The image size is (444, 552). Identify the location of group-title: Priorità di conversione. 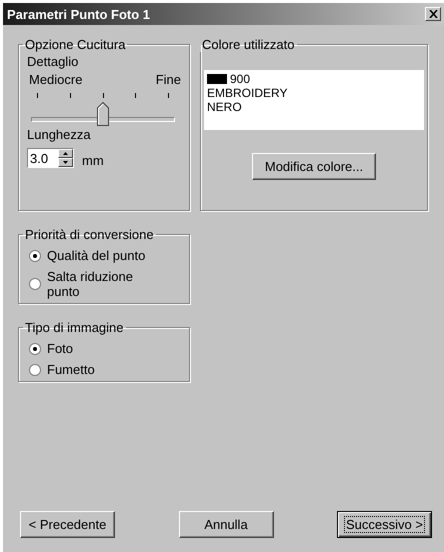
(89, 234).